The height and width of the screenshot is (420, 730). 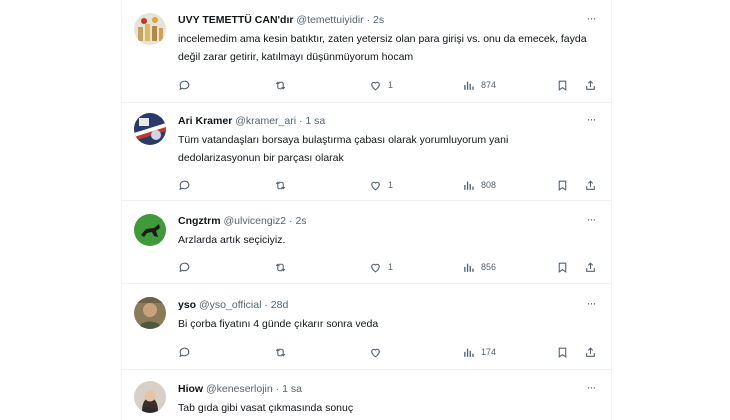 What do you see at coordinates (388, 121) in the screenshot?
I see `tweet-header: Ari Kramer @kramer_ari · 1 sa` at bounding box center [388, 121].